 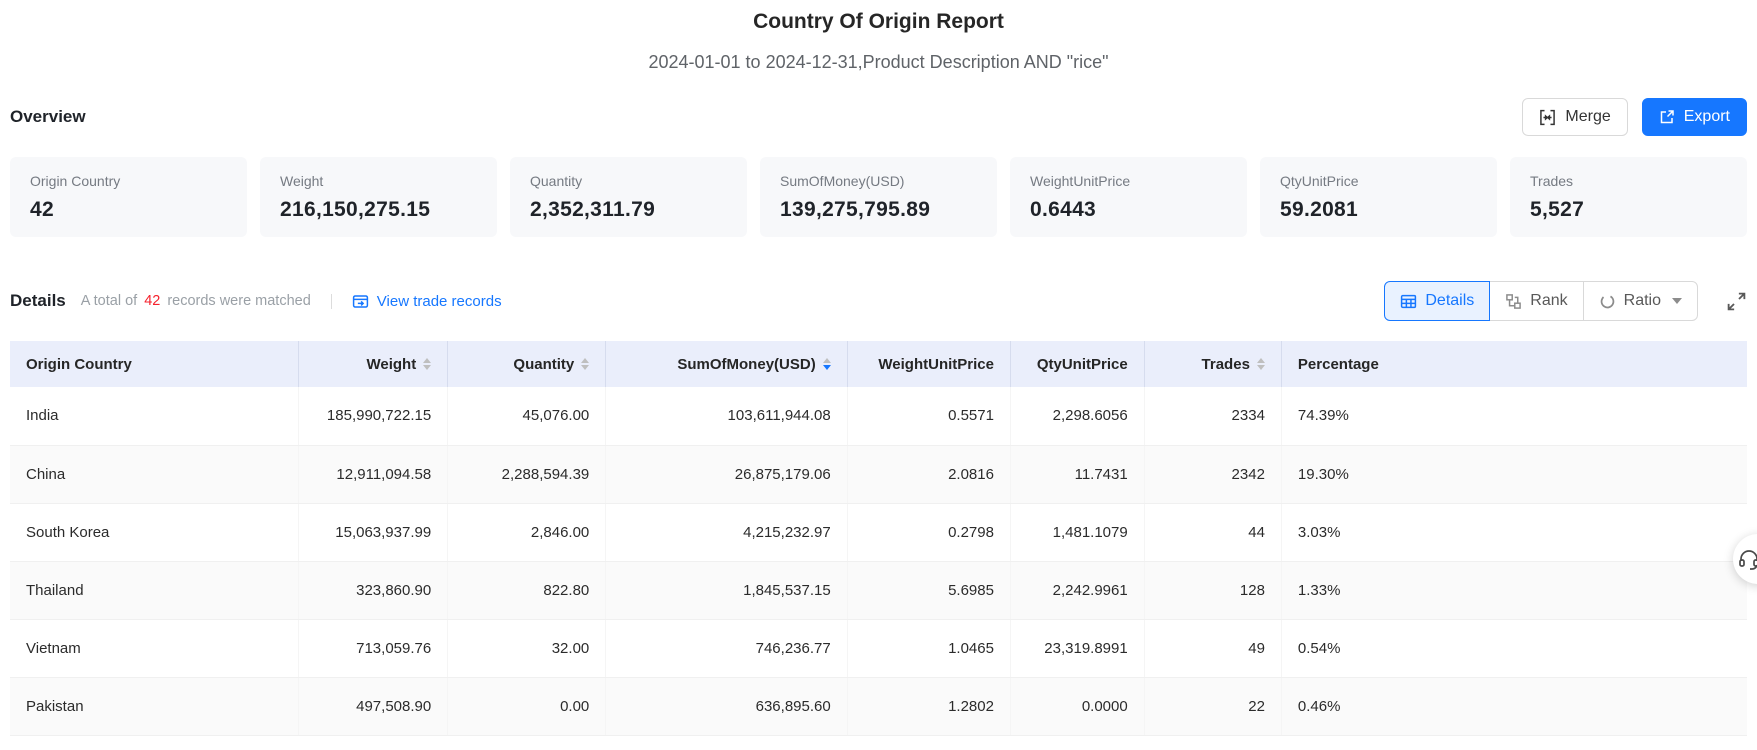 What do you see at coordinates (154, 364) in the screenshot?
I see `column-header-origin-country: Origin Country` at bounding box center [154, 364].